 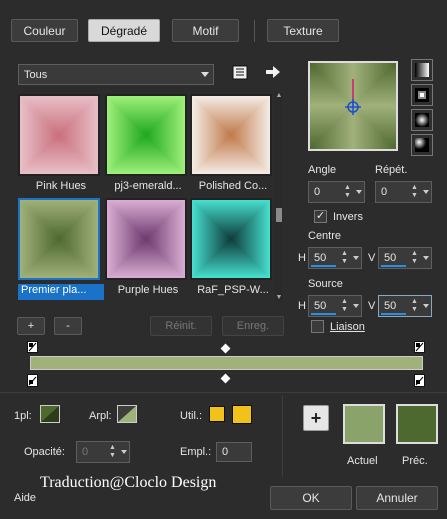 I want to click on tab-motif: Motif, so click(x=205, y=30).